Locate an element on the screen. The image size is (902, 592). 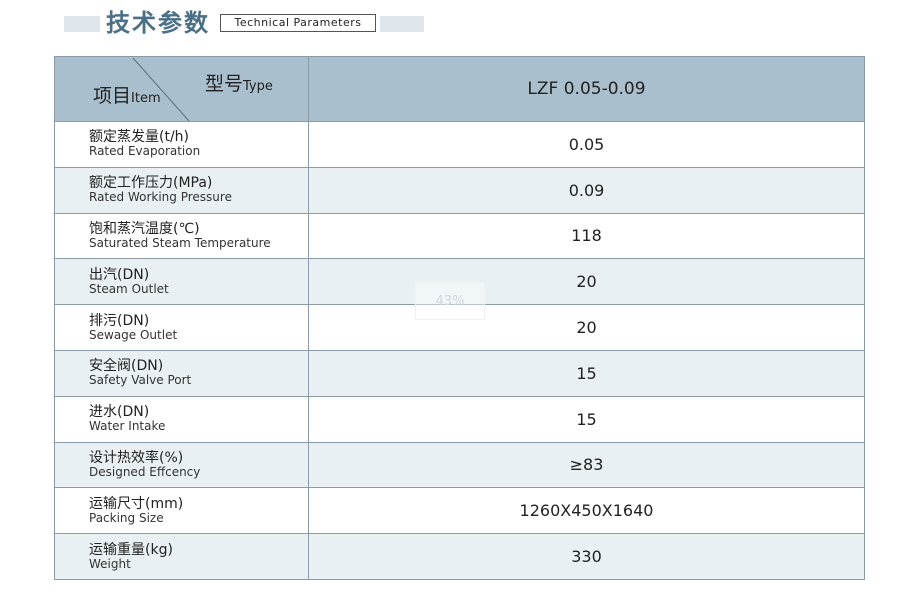
row-label-en: Sewage Outlet is located at coordinates (133, 334).